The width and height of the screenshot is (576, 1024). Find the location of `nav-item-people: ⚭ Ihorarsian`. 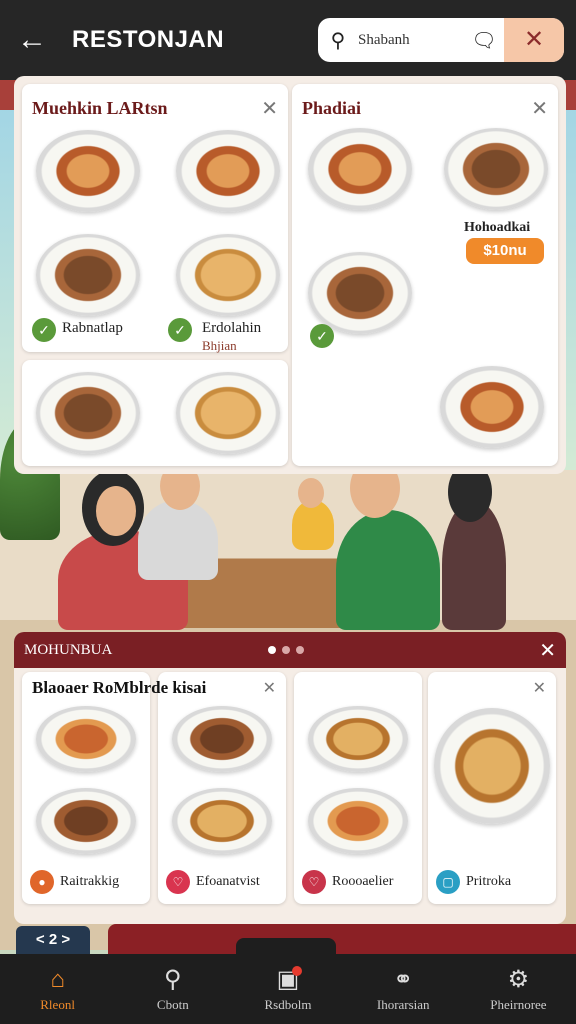

nav-item-people: ⚭ Ihorarsian is located at coordinates (403, 989).